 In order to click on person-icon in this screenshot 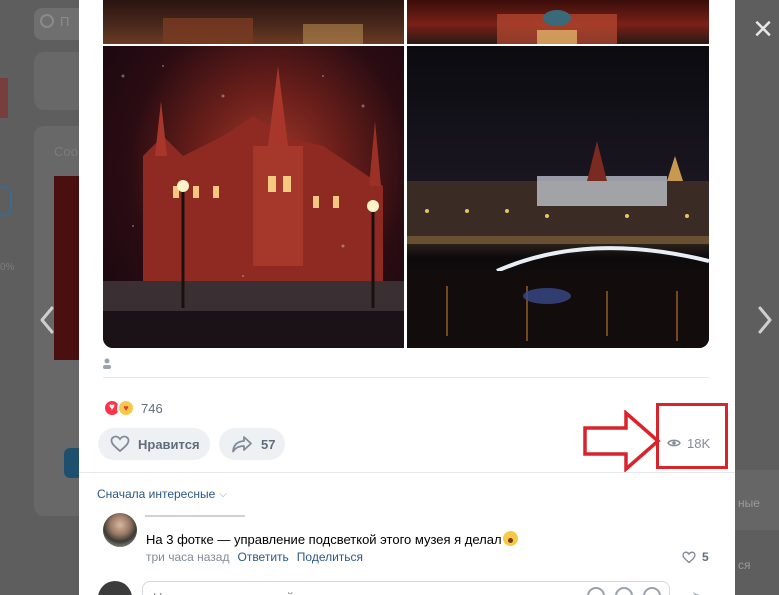, I will do `click(107, 362)`.